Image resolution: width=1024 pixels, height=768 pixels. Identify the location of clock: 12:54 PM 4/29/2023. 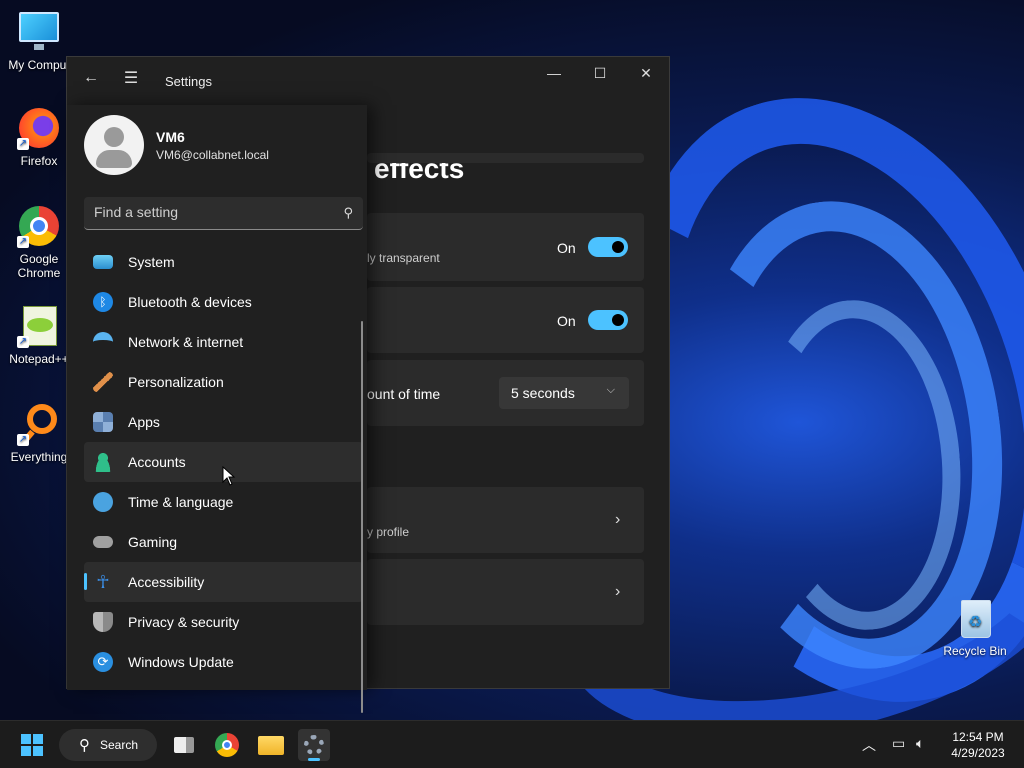
(978, 745).